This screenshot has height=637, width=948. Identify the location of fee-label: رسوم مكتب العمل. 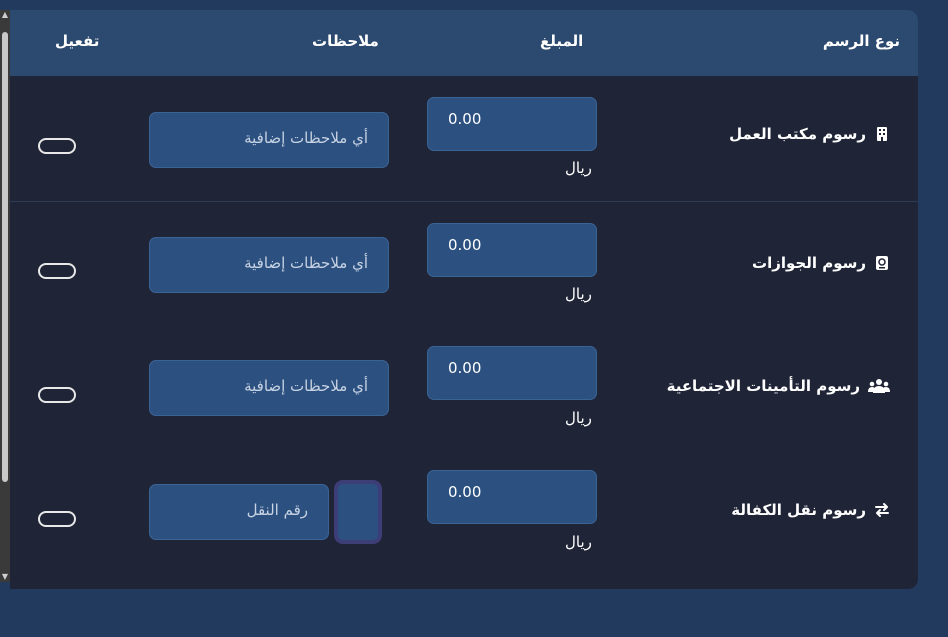
(809, 134).